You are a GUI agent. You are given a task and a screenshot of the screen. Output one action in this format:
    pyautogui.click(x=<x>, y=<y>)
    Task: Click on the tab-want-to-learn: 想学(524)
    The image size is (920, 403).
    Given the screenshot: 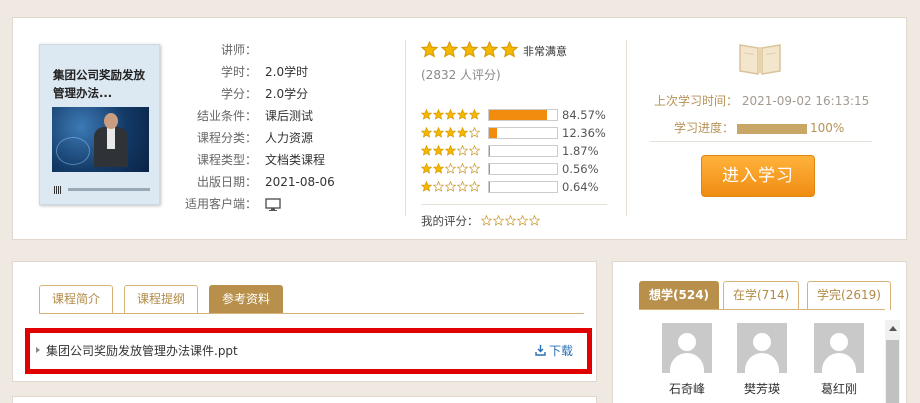 What is the action you would take?
    pyautogui.click(x=679, y=295)
    